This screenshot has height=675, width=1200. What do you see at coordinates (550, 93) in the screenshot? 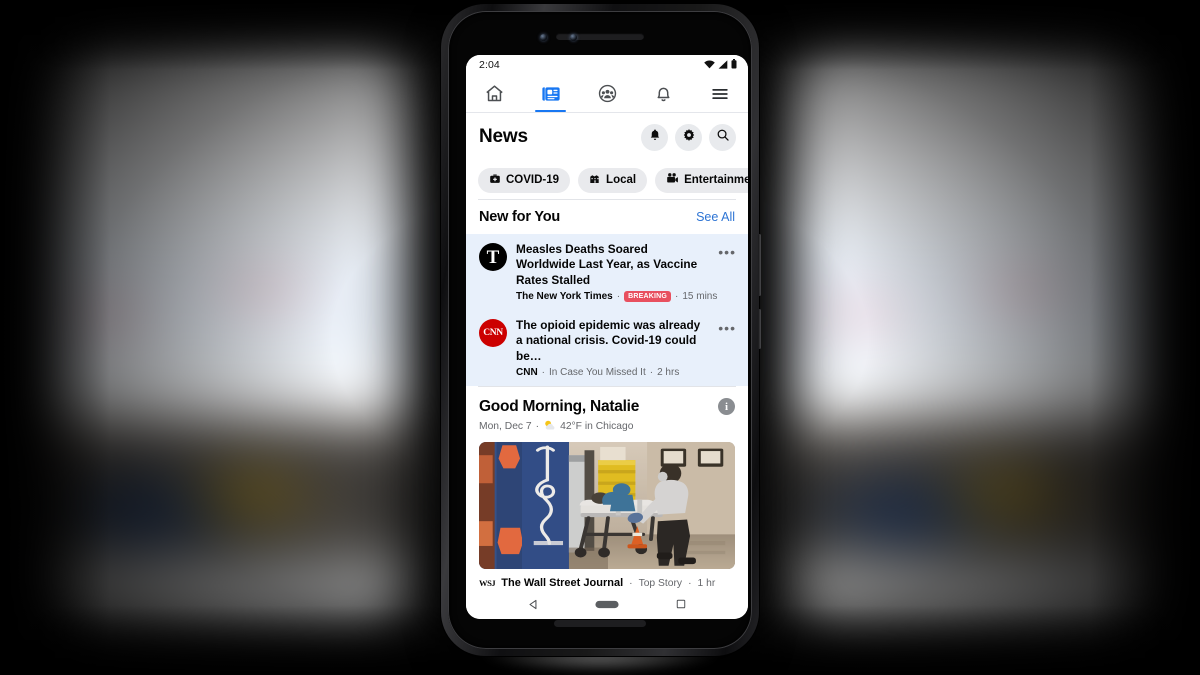
I see `tab-news` at bounding box center [550, 93].